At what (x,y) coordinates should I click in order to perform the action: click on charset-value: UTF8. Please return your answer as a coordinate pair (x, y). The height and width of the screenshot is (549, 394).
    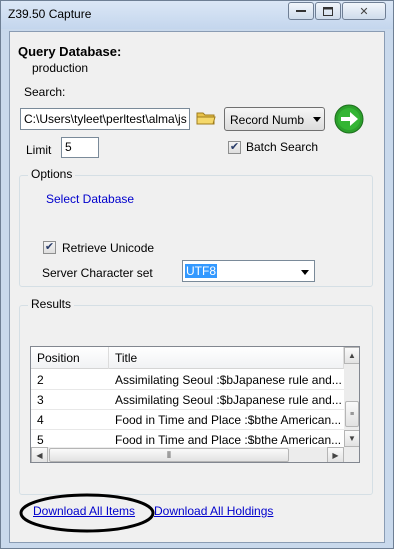
    Looking at the image, I should click on (201, 271).